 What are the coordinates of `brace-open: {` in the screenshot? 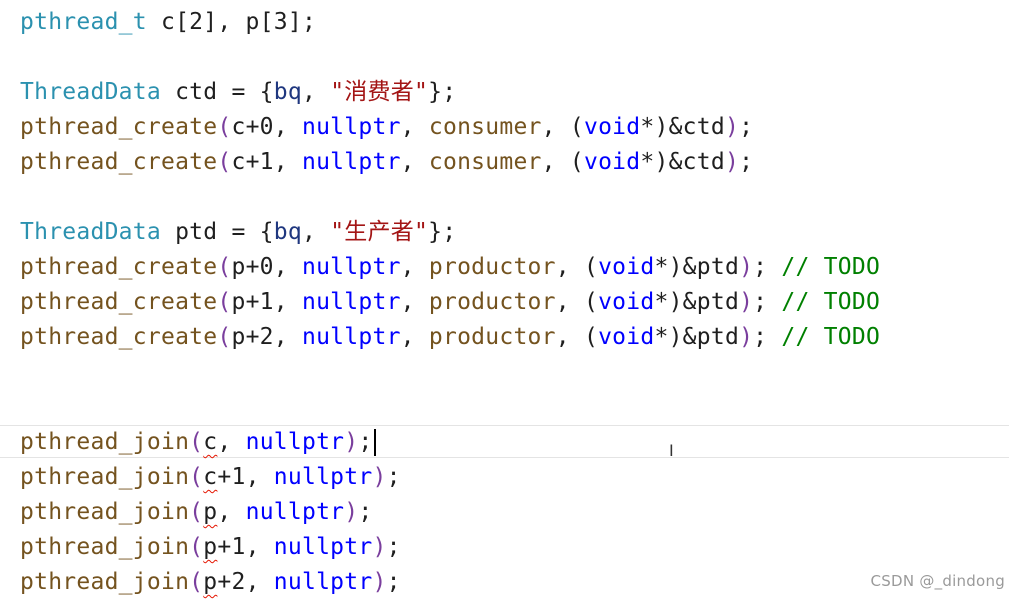 It's located at (266, 232).